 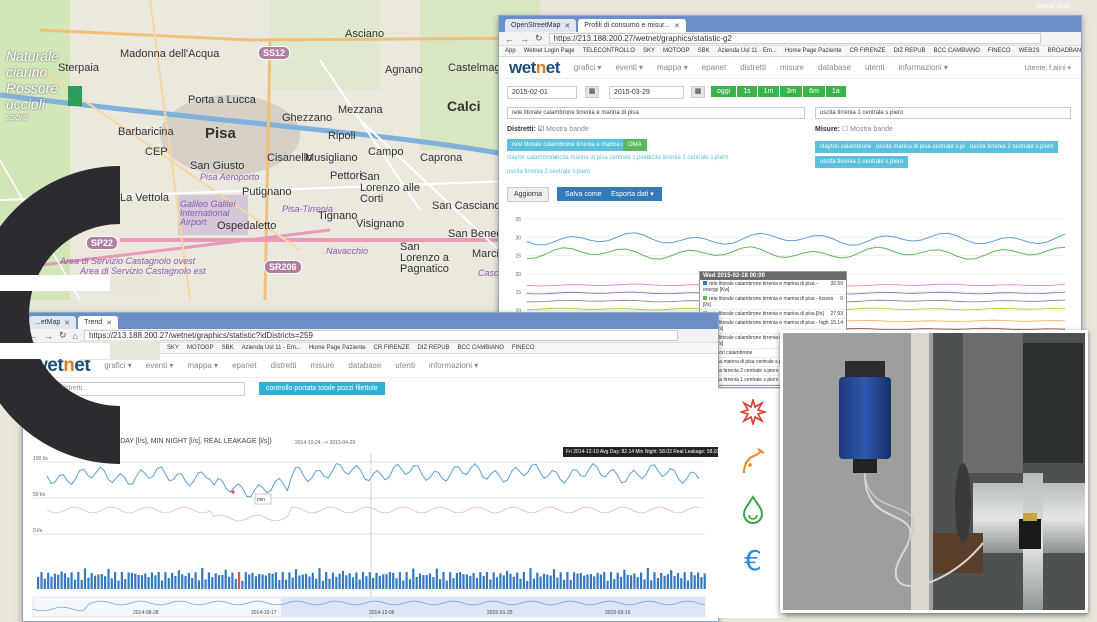 I want to click on nav-item: eventi ▾, so click(x=629, y=67).